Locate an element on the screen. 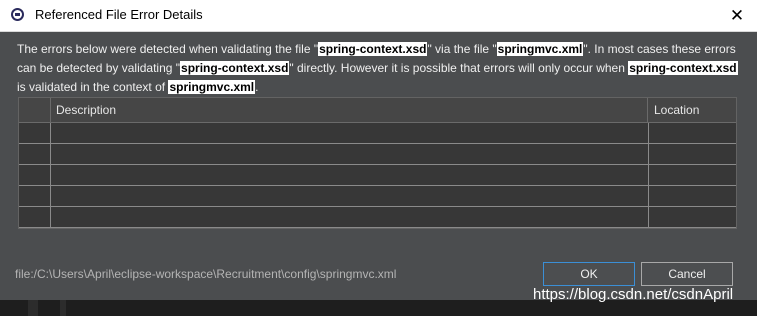  message-text: . is located at coordinates (257, 87).